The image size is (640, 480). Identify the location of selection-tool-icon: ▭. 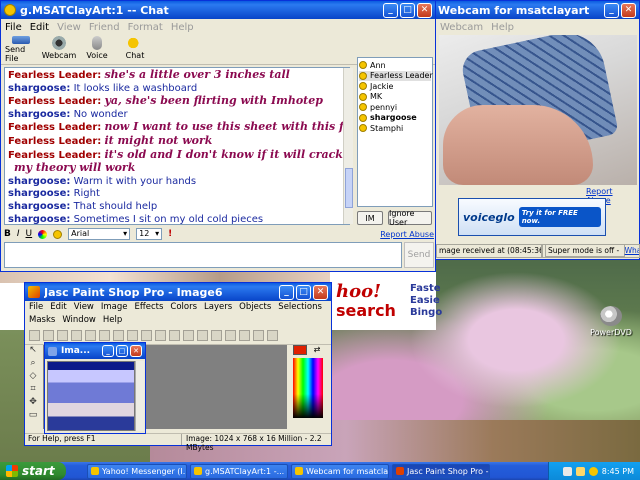
(33, 415).